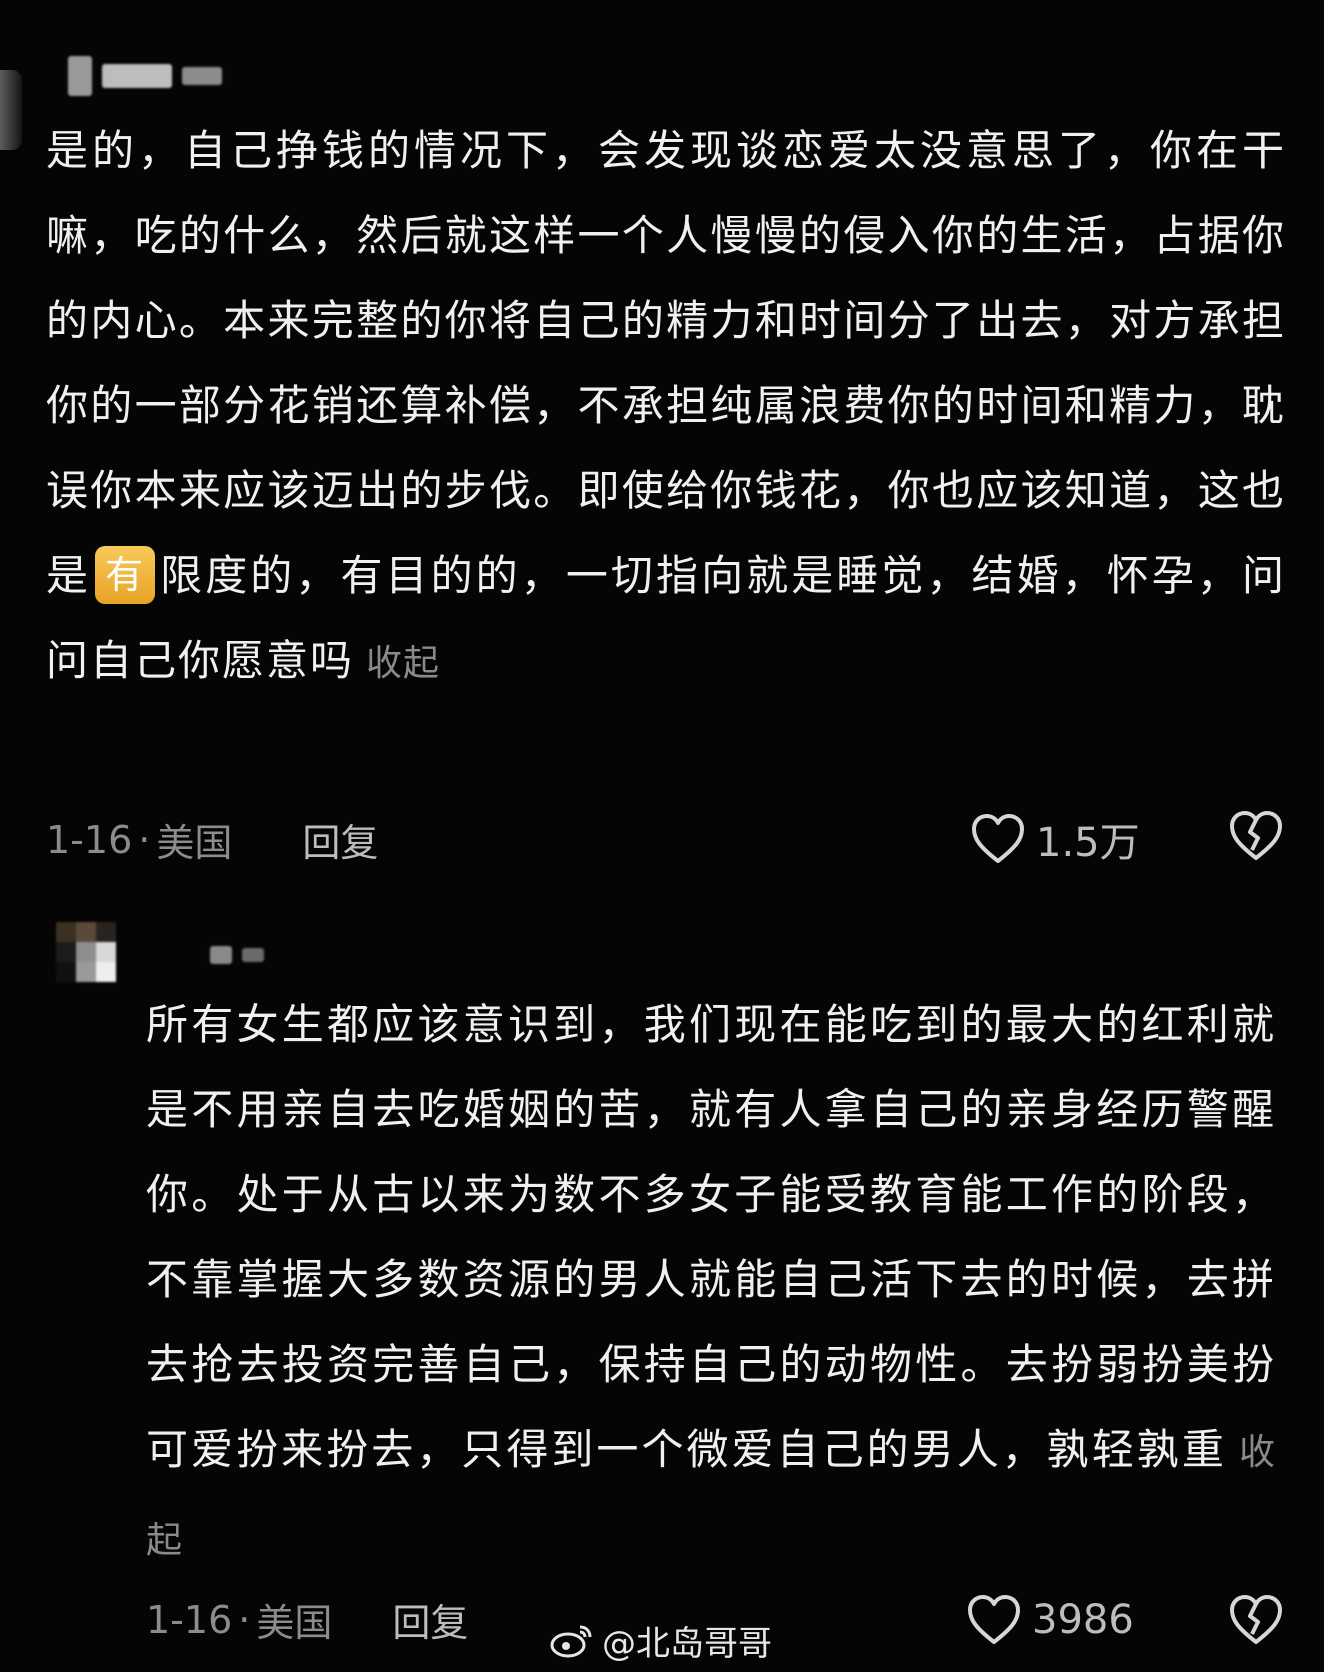 This screenshot has height=1672, width=1324. I want to click on comment-1-text-after: 限度的，有目的的，一切指向就是睡觉，结婚，怀孕，问问自己你愿意吗, so click(666, 618).